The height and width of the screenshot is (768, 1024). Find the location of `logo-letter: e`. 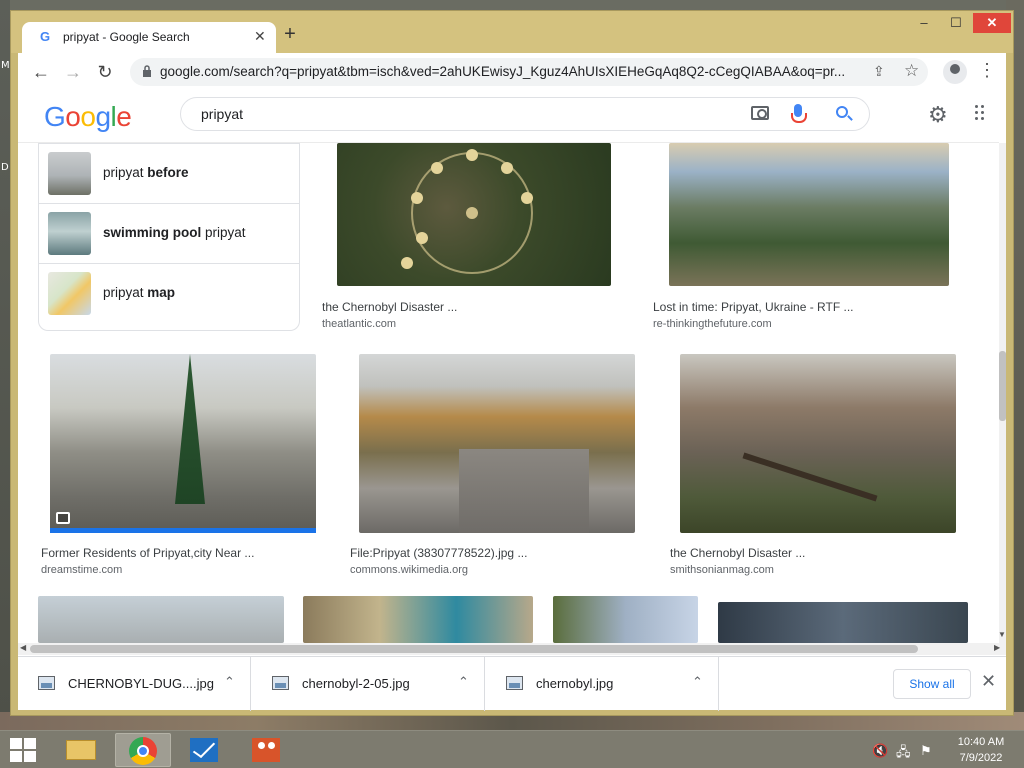

logo-letter: e is located at coordinates (124, 116).